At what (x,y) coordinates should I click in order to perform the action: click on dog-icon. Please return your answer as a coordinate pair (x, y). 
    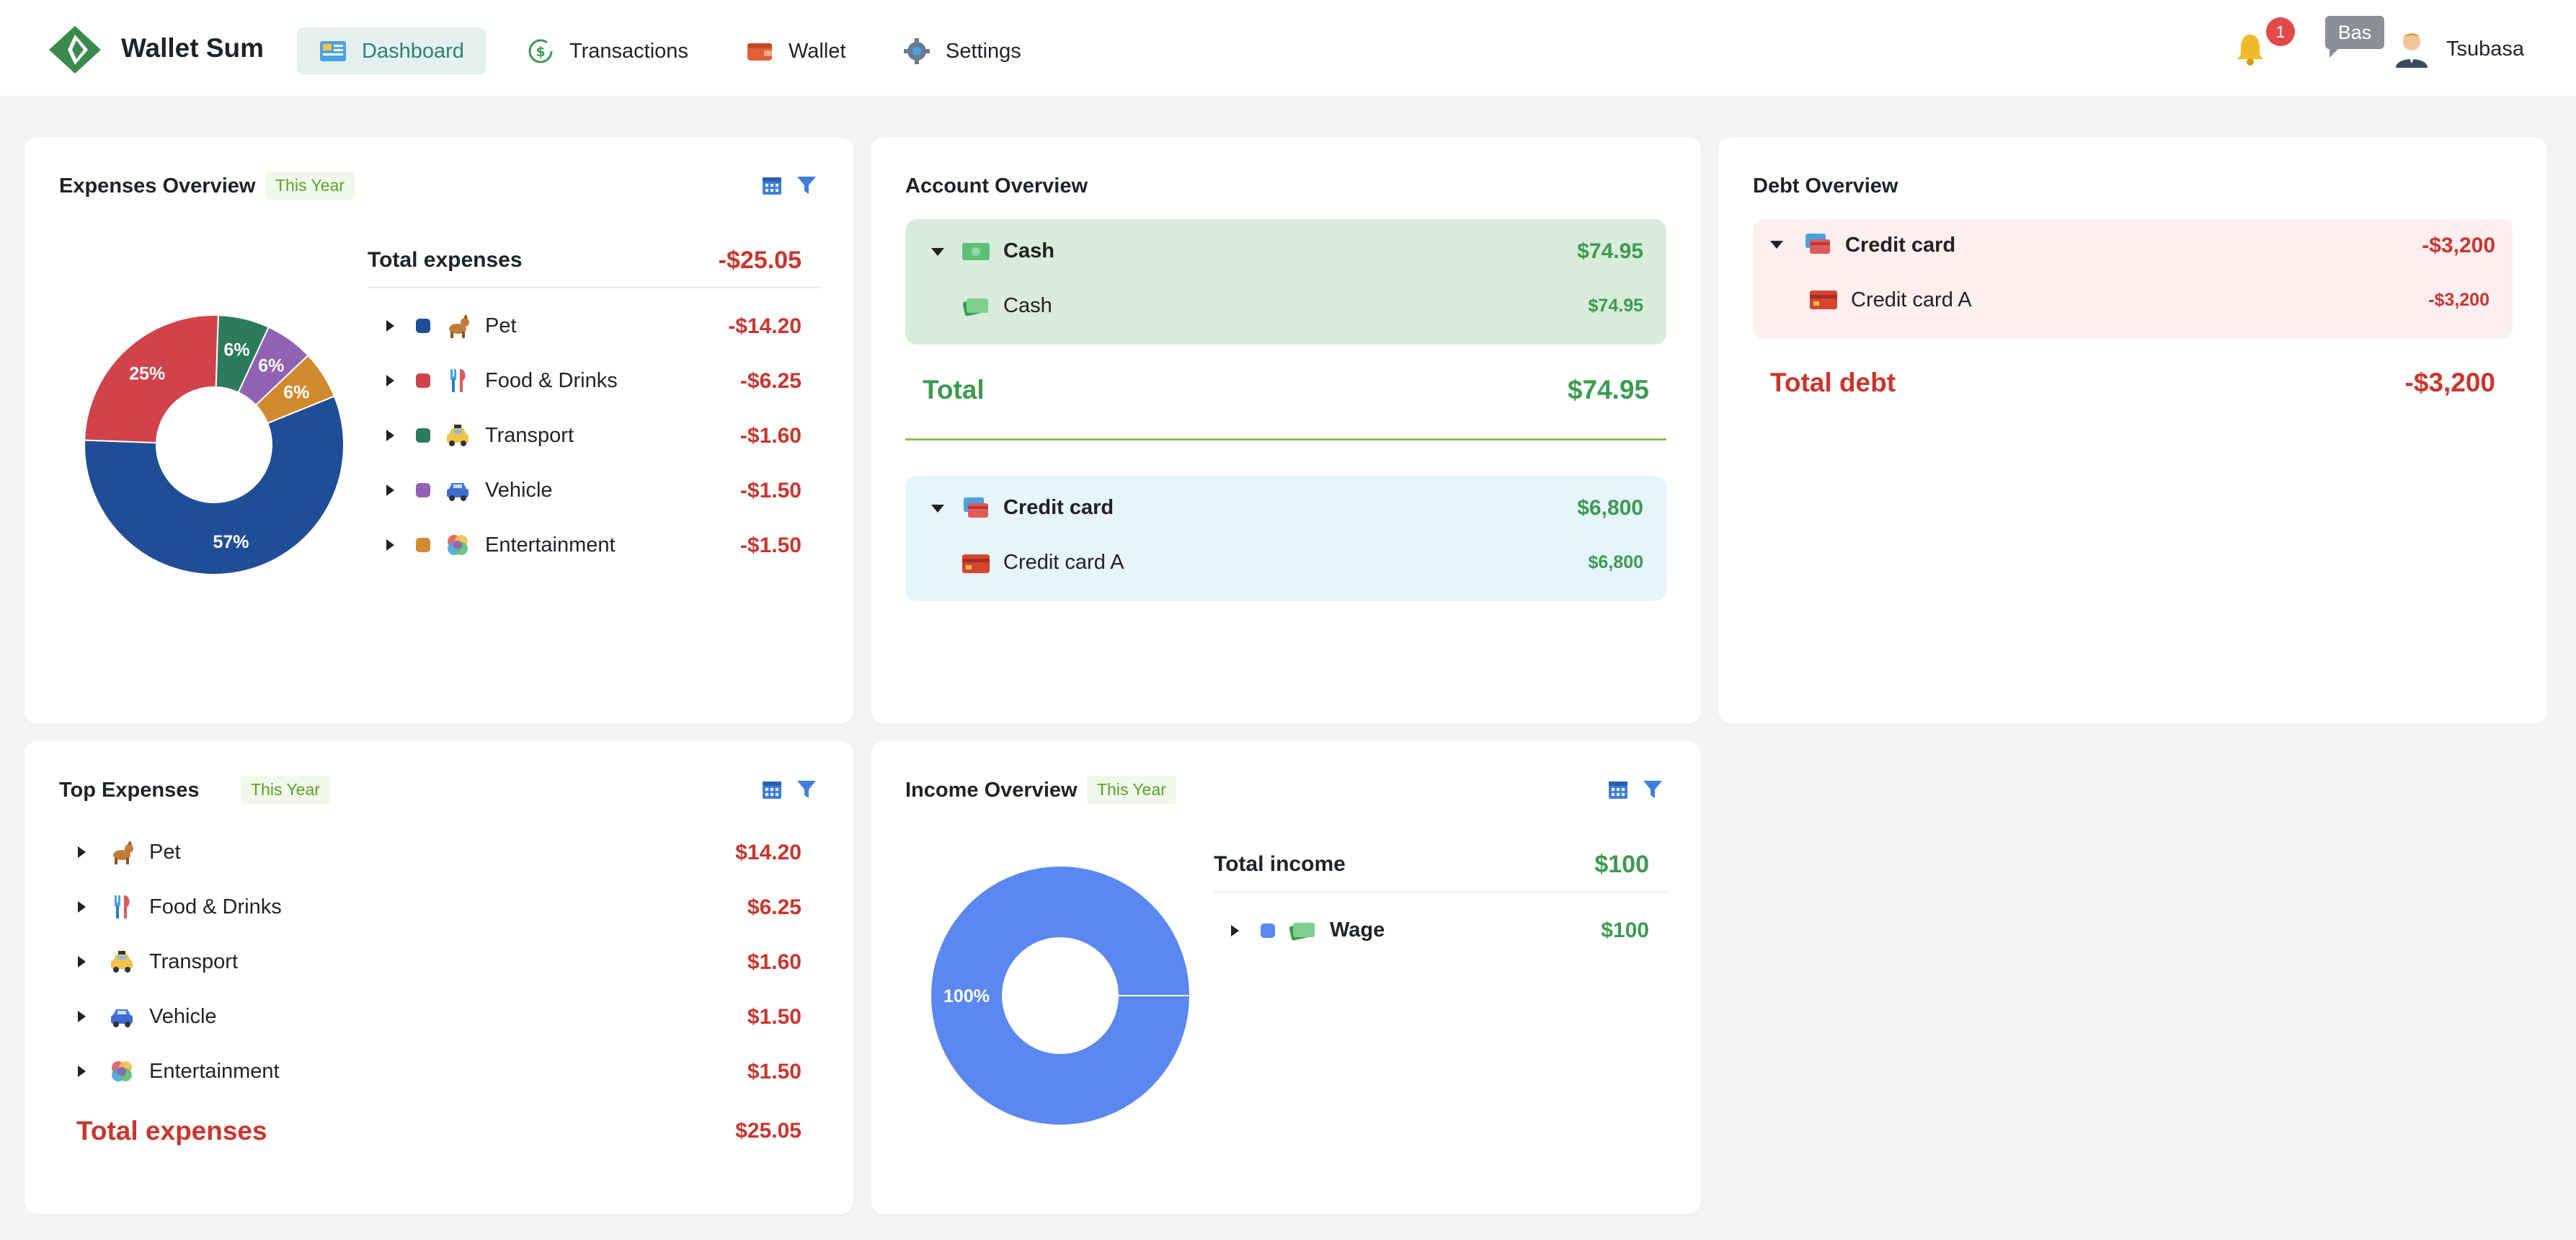
    Looking at the image, I should click on (458, 326).